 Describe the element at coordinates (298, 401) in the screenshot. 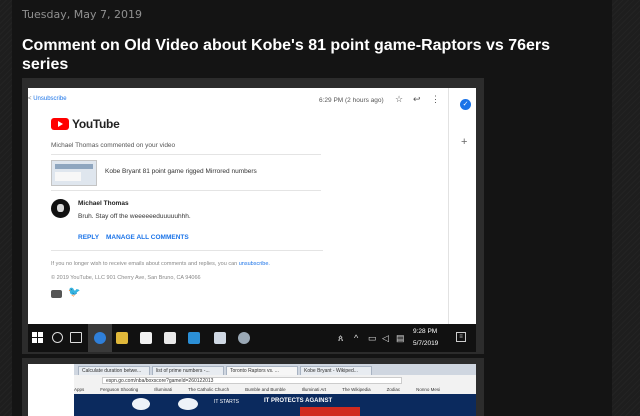

I see `ad-text: IT PROTECTS AGAINST` at that location.